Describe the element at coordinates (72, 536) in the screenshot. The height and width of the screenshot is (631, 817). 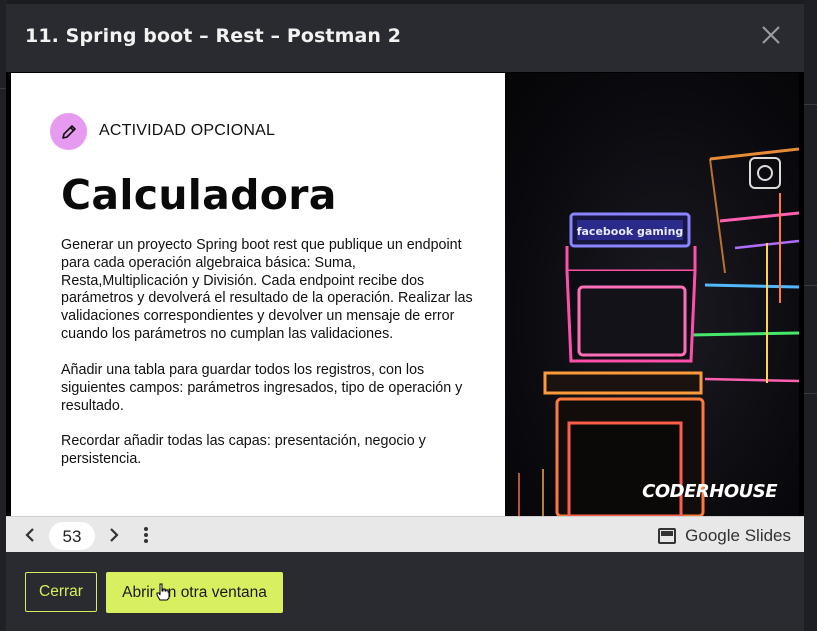
I see `page-number: 53` at that location.